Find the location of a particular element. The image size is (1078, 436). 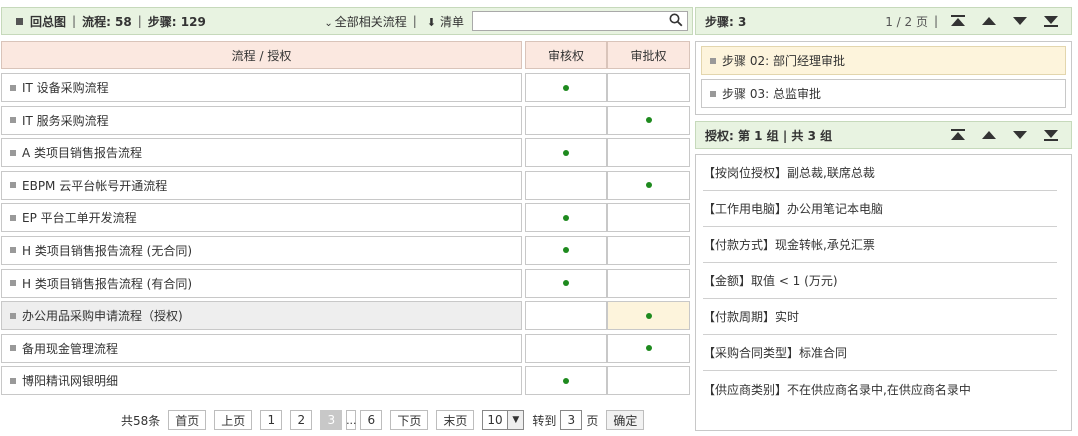

column-header-approve: 审批权 is located at coordinates (648, 55).